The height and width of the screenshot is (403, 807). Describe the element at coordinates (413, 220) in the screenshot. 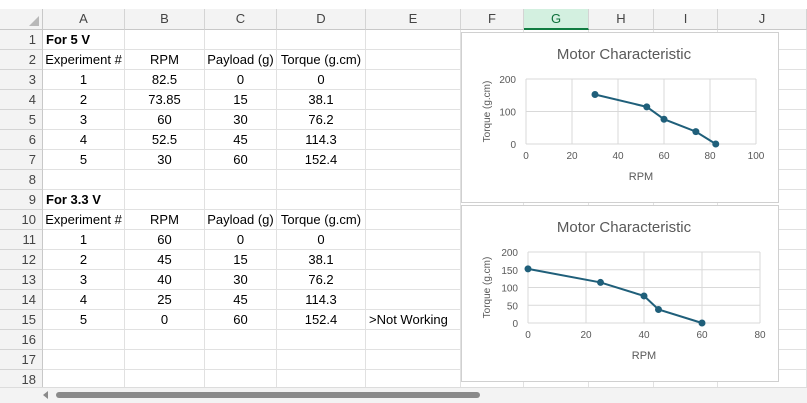

I see `cell-e10` at that location.